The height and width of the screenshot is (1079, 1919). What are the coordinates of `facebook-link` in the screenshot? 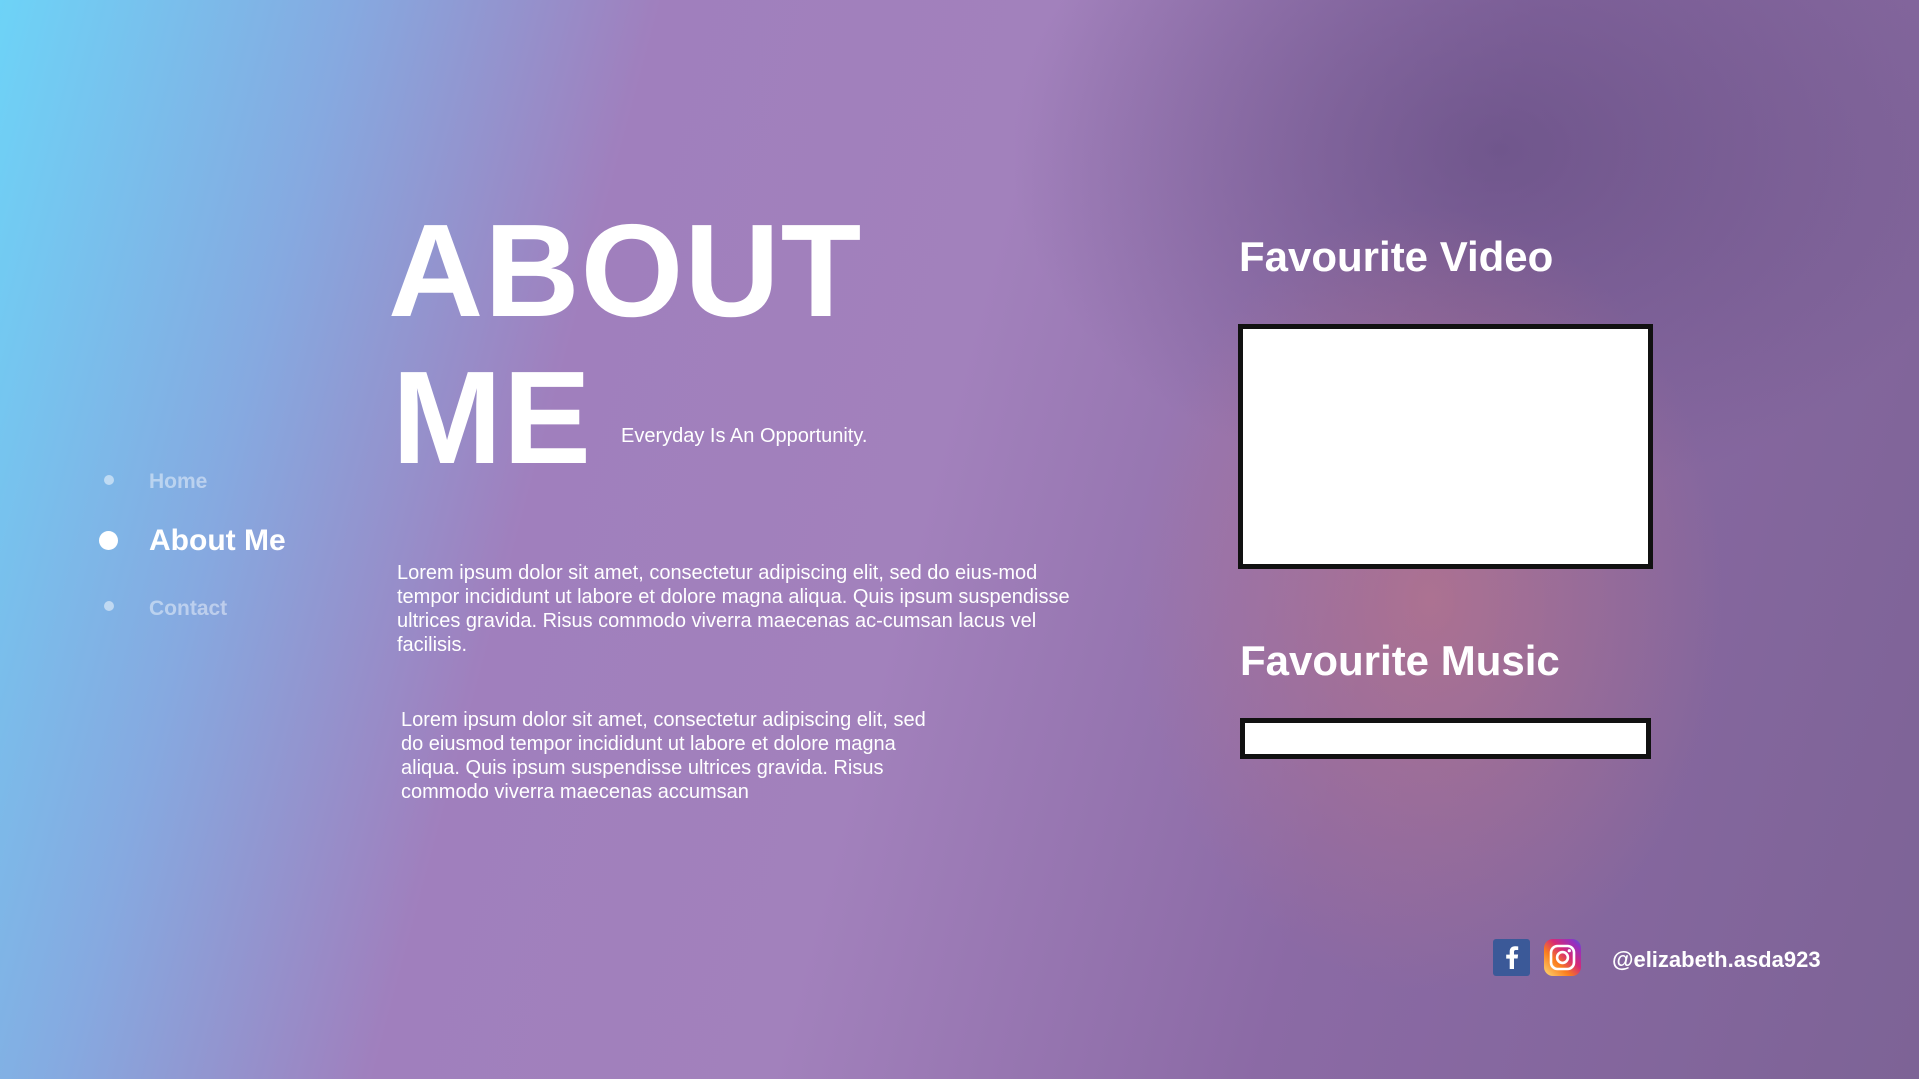 It's located at (1511, 957).